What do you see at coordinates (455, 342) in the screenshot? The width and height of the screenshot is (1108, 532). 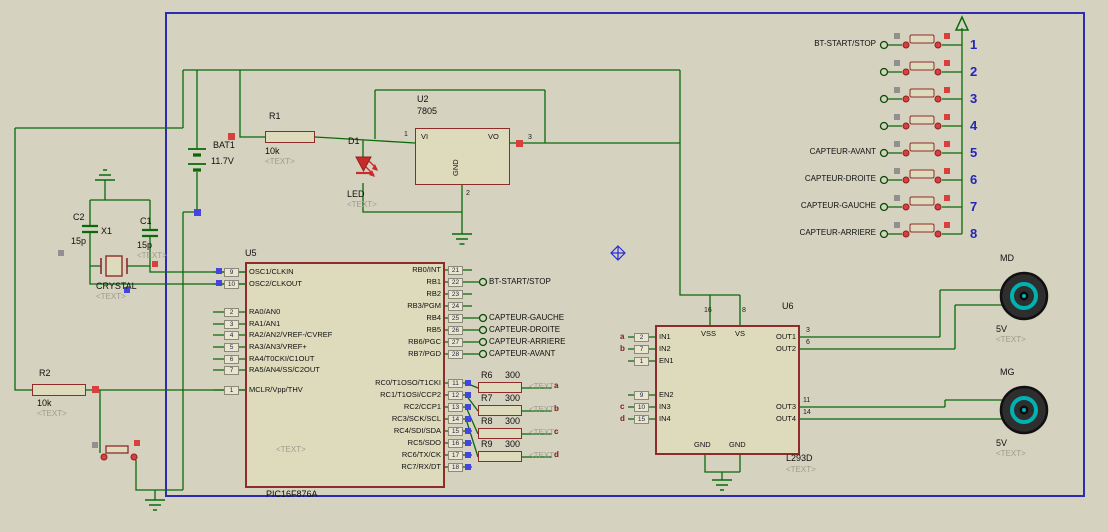 I see `u5-pin-number: 27` at bounding box center [455, 342].